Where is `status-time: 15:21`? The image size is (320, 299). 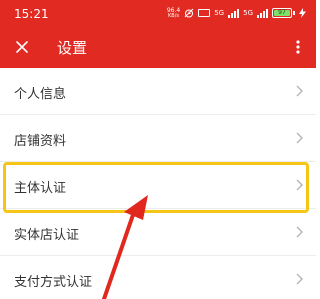 status-time: 15:21 is located at coordinates (31, 14).